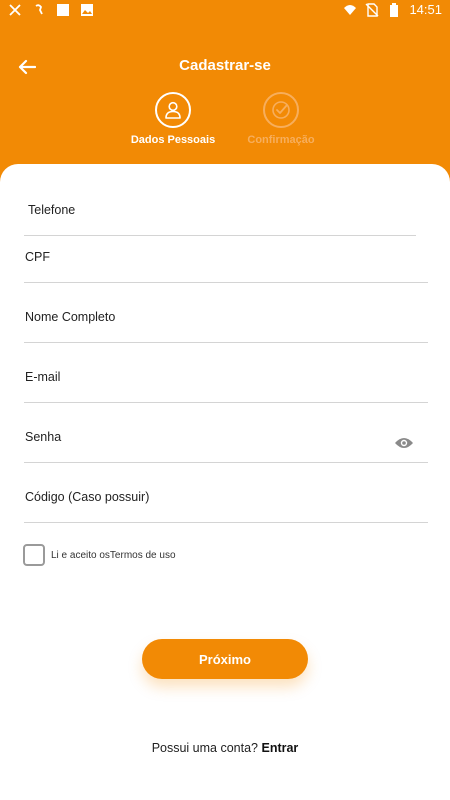 Image resolution: width=450 pixels, height=800 pixels. I want to click on no-sim-icon, so click(372, 9).